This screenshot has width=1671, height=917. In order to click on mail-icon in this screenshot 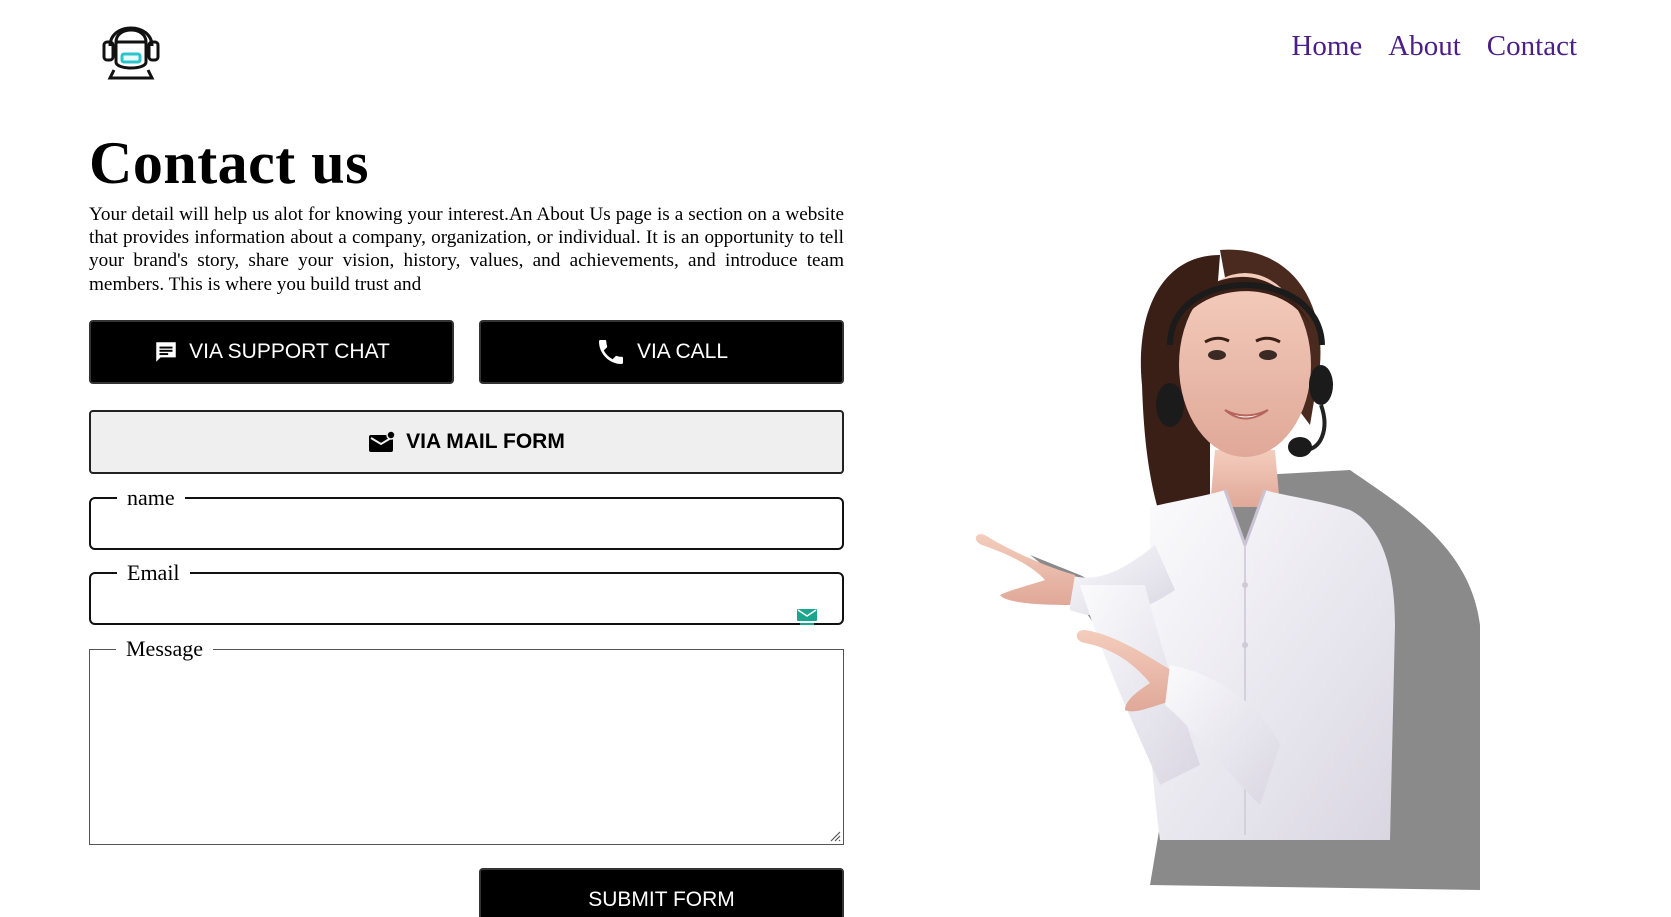, I will do `click(382, 441)`.